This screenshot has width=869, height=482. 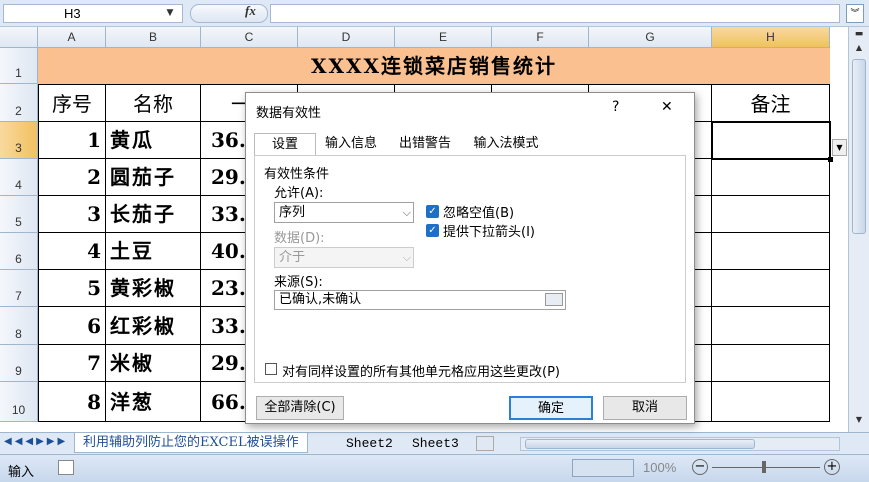 I want to click on zoom-in-icon: +, so click(x=832, y=467).